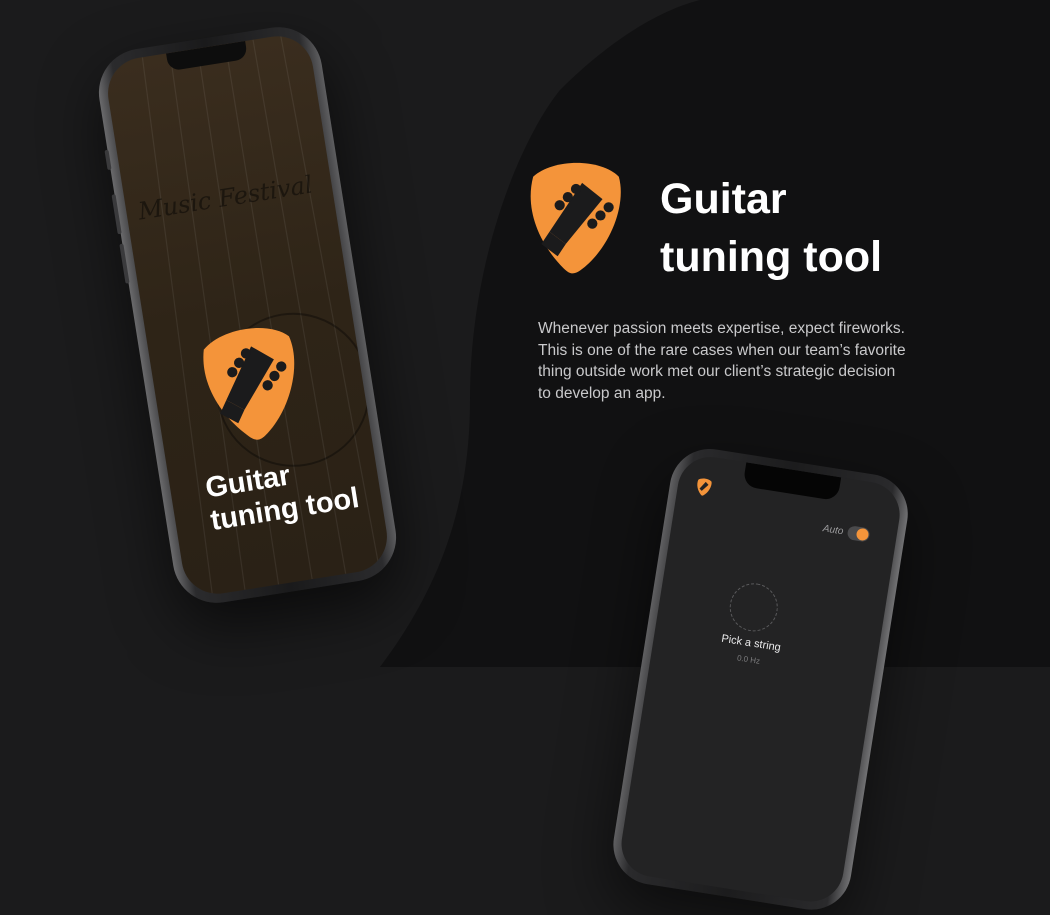  I want to click on string-indicator-circle, so click(754, 607).